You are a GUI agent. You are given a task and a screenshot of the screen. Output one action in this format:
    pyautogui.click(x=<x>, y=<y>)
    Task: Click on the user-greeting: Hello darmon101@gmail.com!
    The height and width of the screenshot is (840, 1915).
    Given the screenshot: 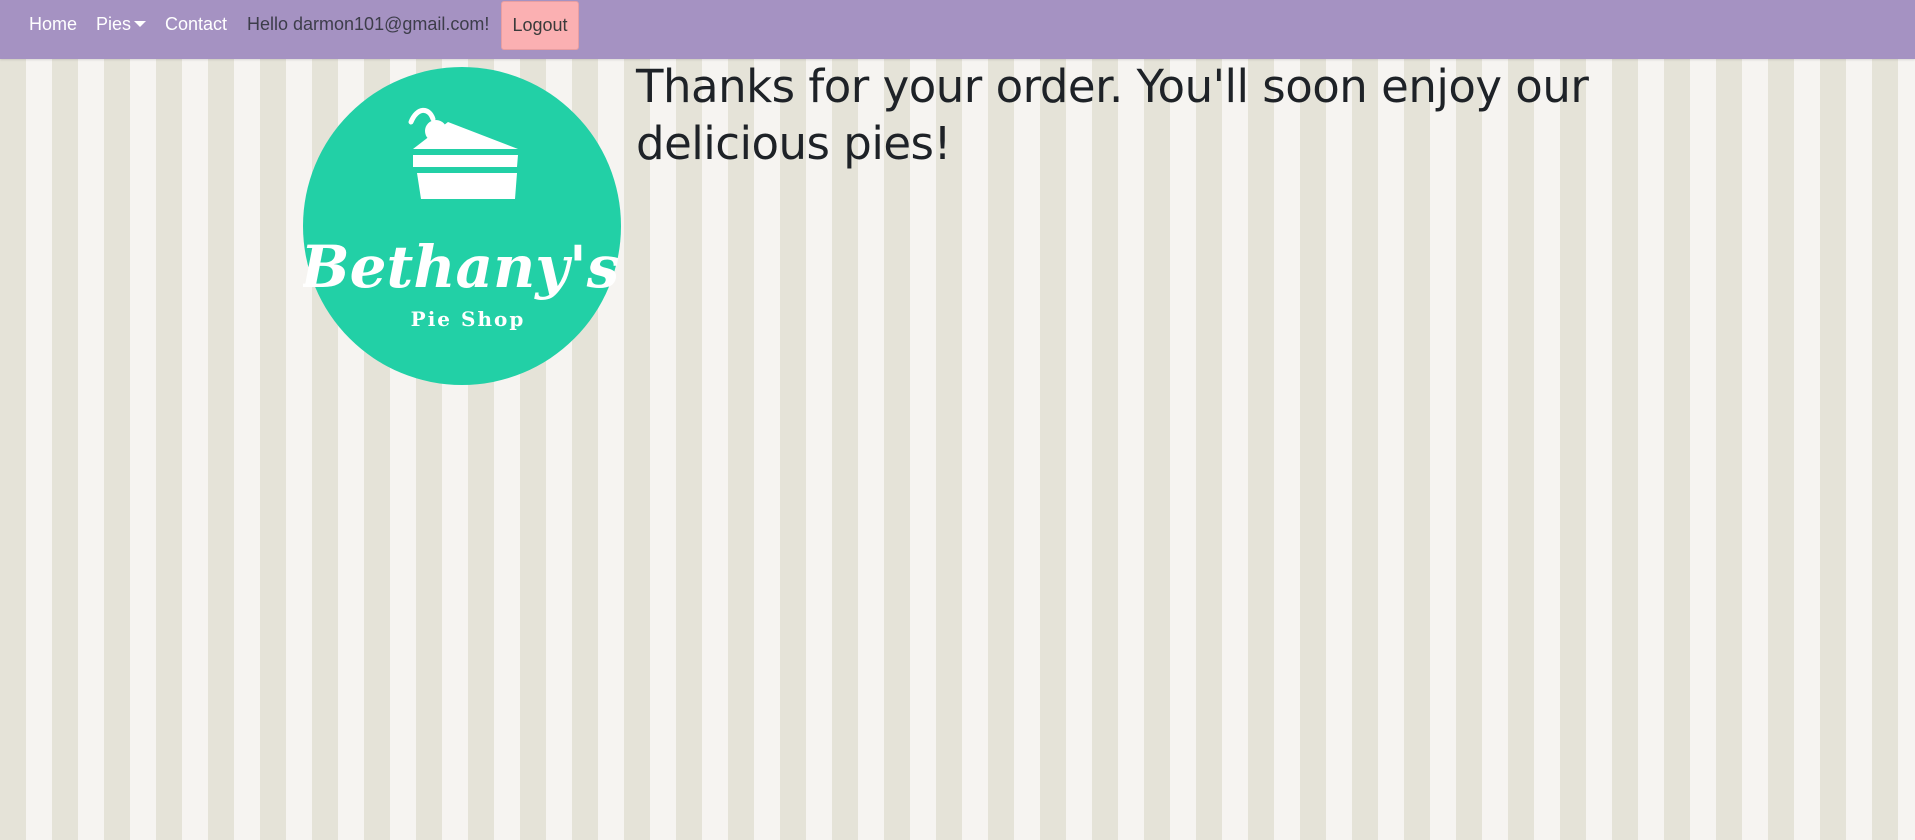 What is the action you would take?
    pyautogui.click(x=368, y=24)
    